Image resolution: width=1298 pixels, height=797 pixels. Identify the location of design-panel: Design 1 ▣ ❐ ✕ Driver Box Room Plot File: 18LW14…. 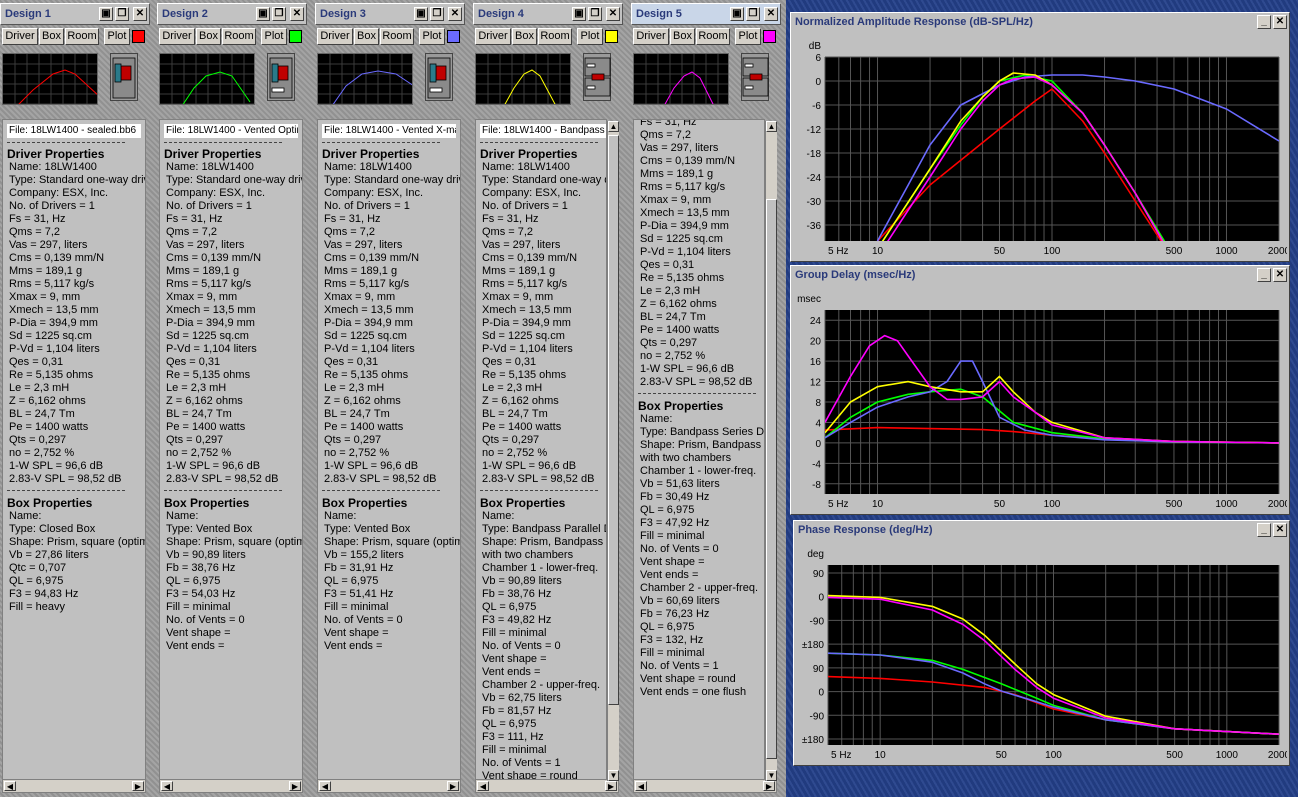
(75, 398).